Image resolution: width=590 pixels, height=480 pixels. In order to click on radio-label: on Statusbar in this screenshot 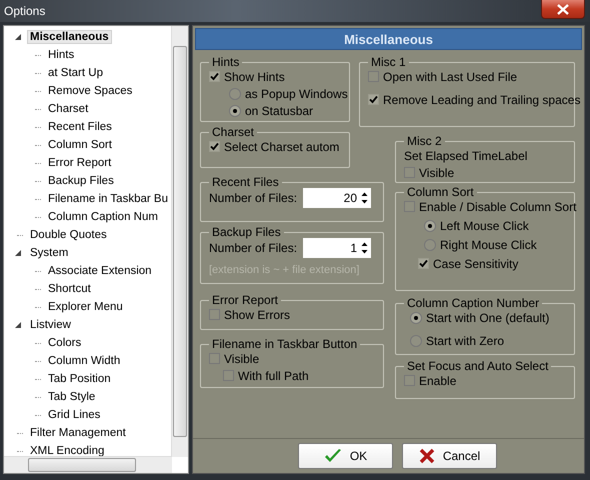, I will do `click(279, 111)`.